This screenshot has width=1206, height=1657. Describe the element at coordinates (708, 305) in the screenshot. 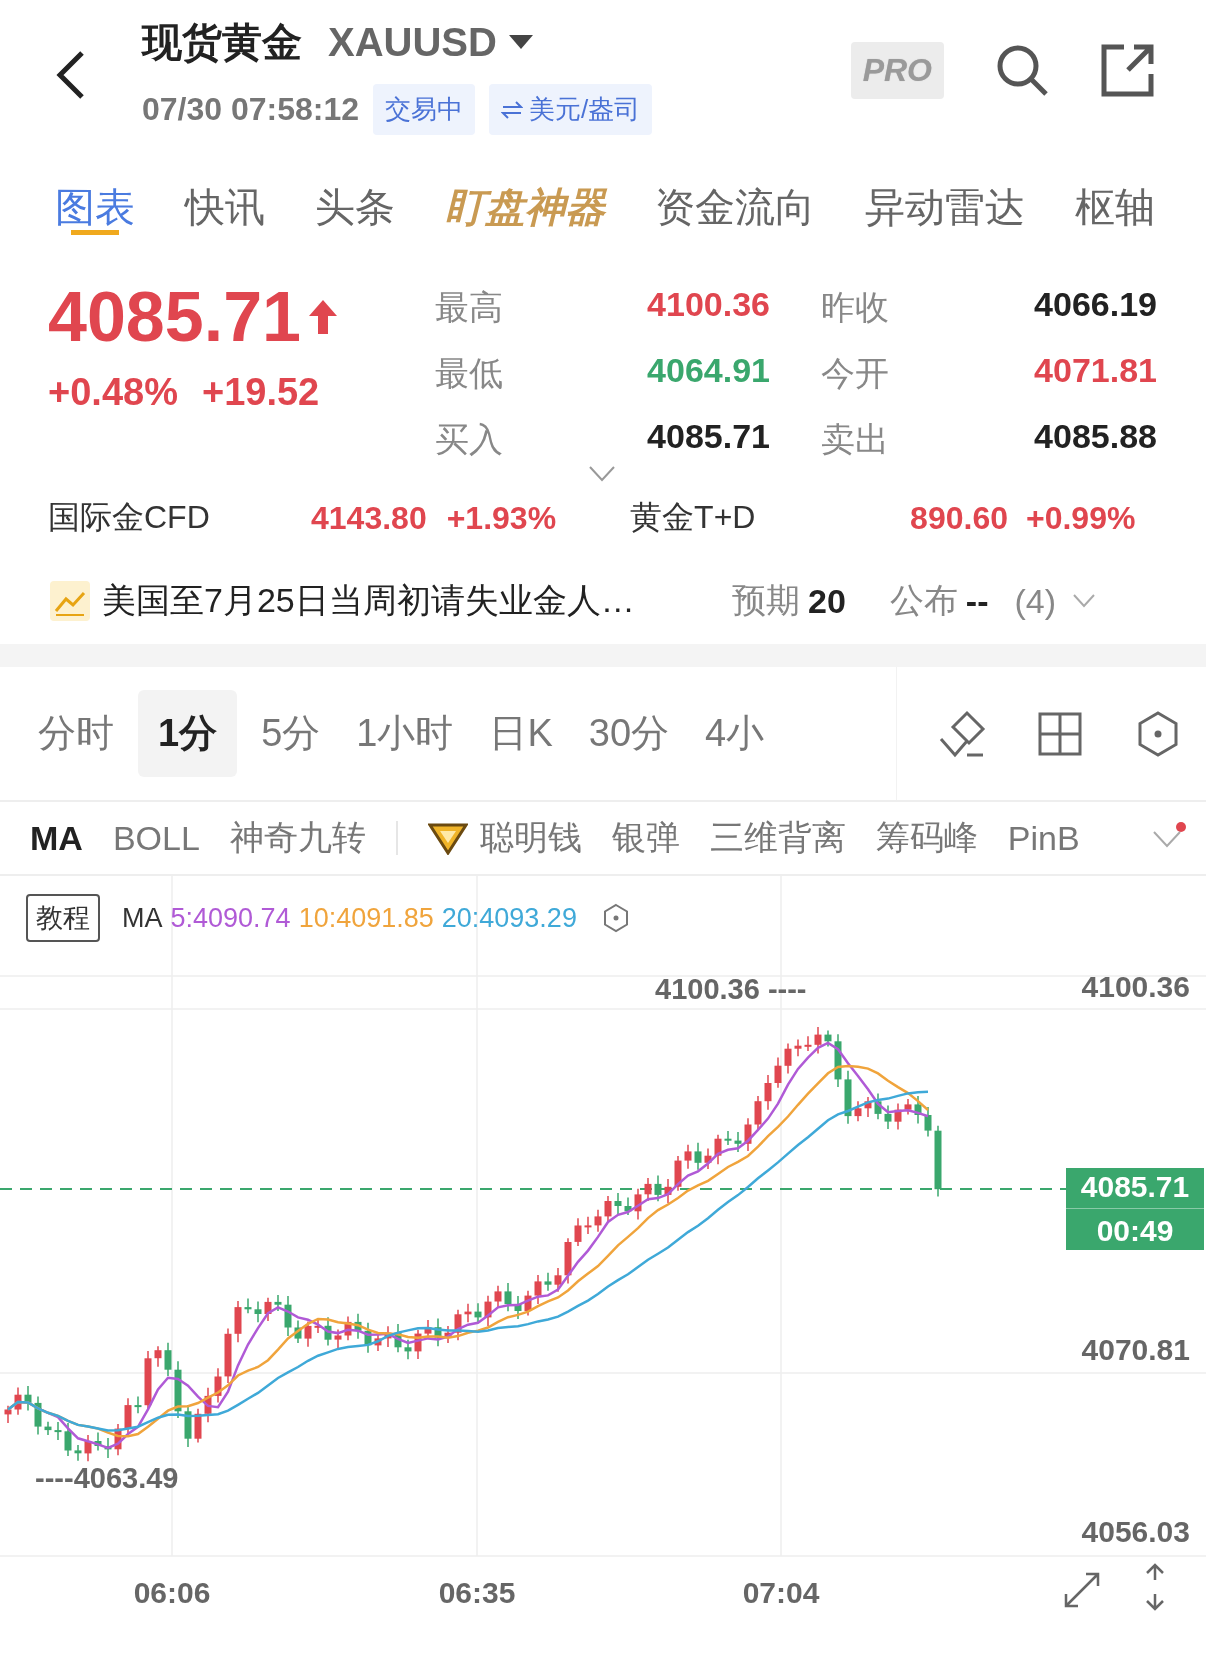

I see `stat-value: 4100.36` at that location.